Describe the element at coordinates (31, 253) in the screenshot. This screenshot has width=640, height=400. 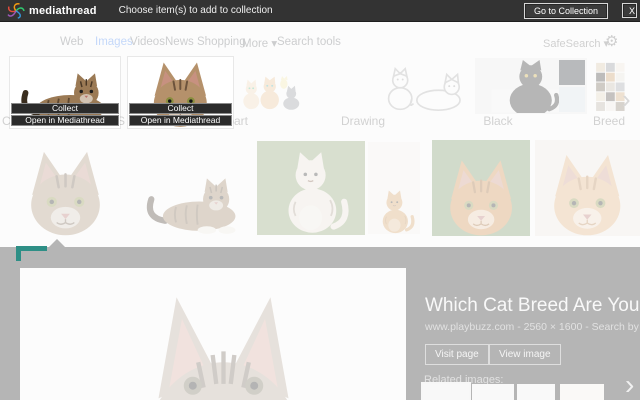
I see `collect-highlight-corner` at that location.